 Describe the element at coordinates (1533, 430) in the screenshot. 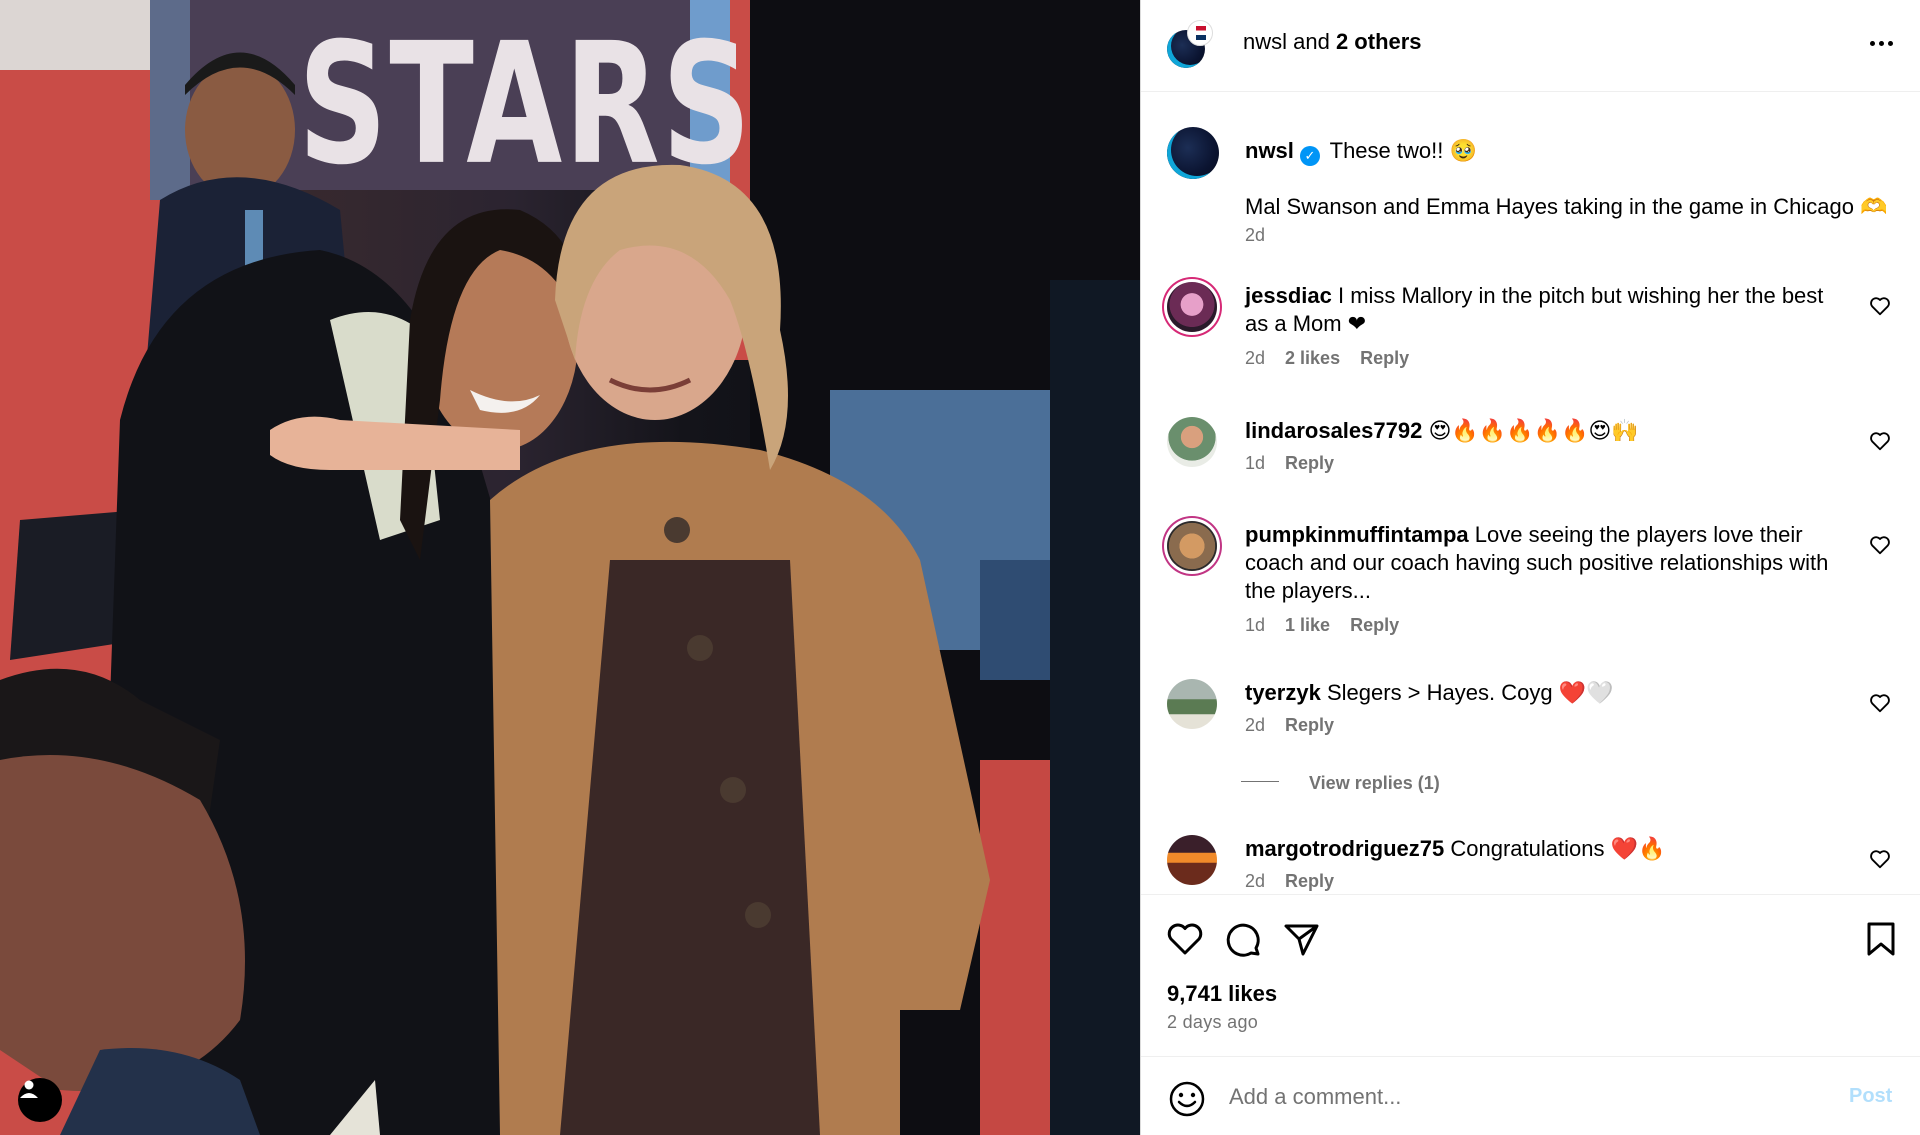

I see `comment-body: 😍🔥🔥🔥🔥🔥😍🙌` at that location.